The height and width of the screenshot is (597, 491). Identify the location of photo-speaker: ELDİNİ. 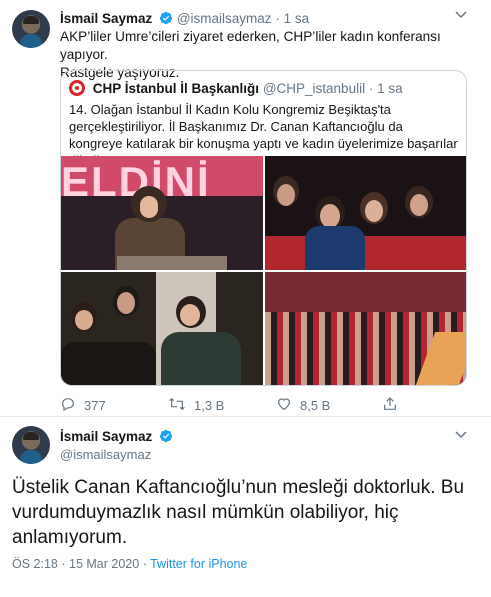
(162, 213).